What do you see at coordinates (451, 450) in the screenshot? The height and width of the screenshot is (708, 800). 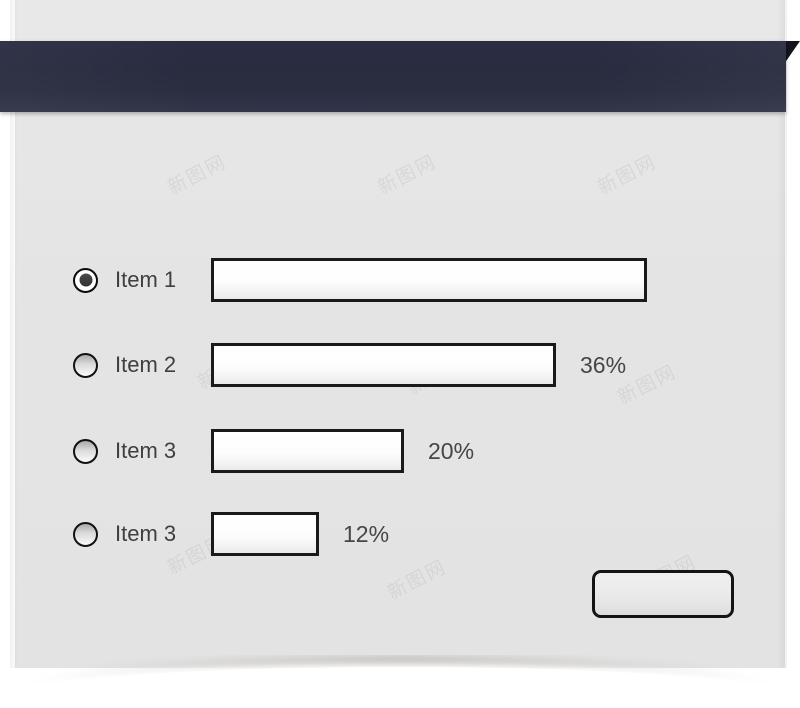 I see `poll-percent-label: 20%` at bounding box center [451, 450].